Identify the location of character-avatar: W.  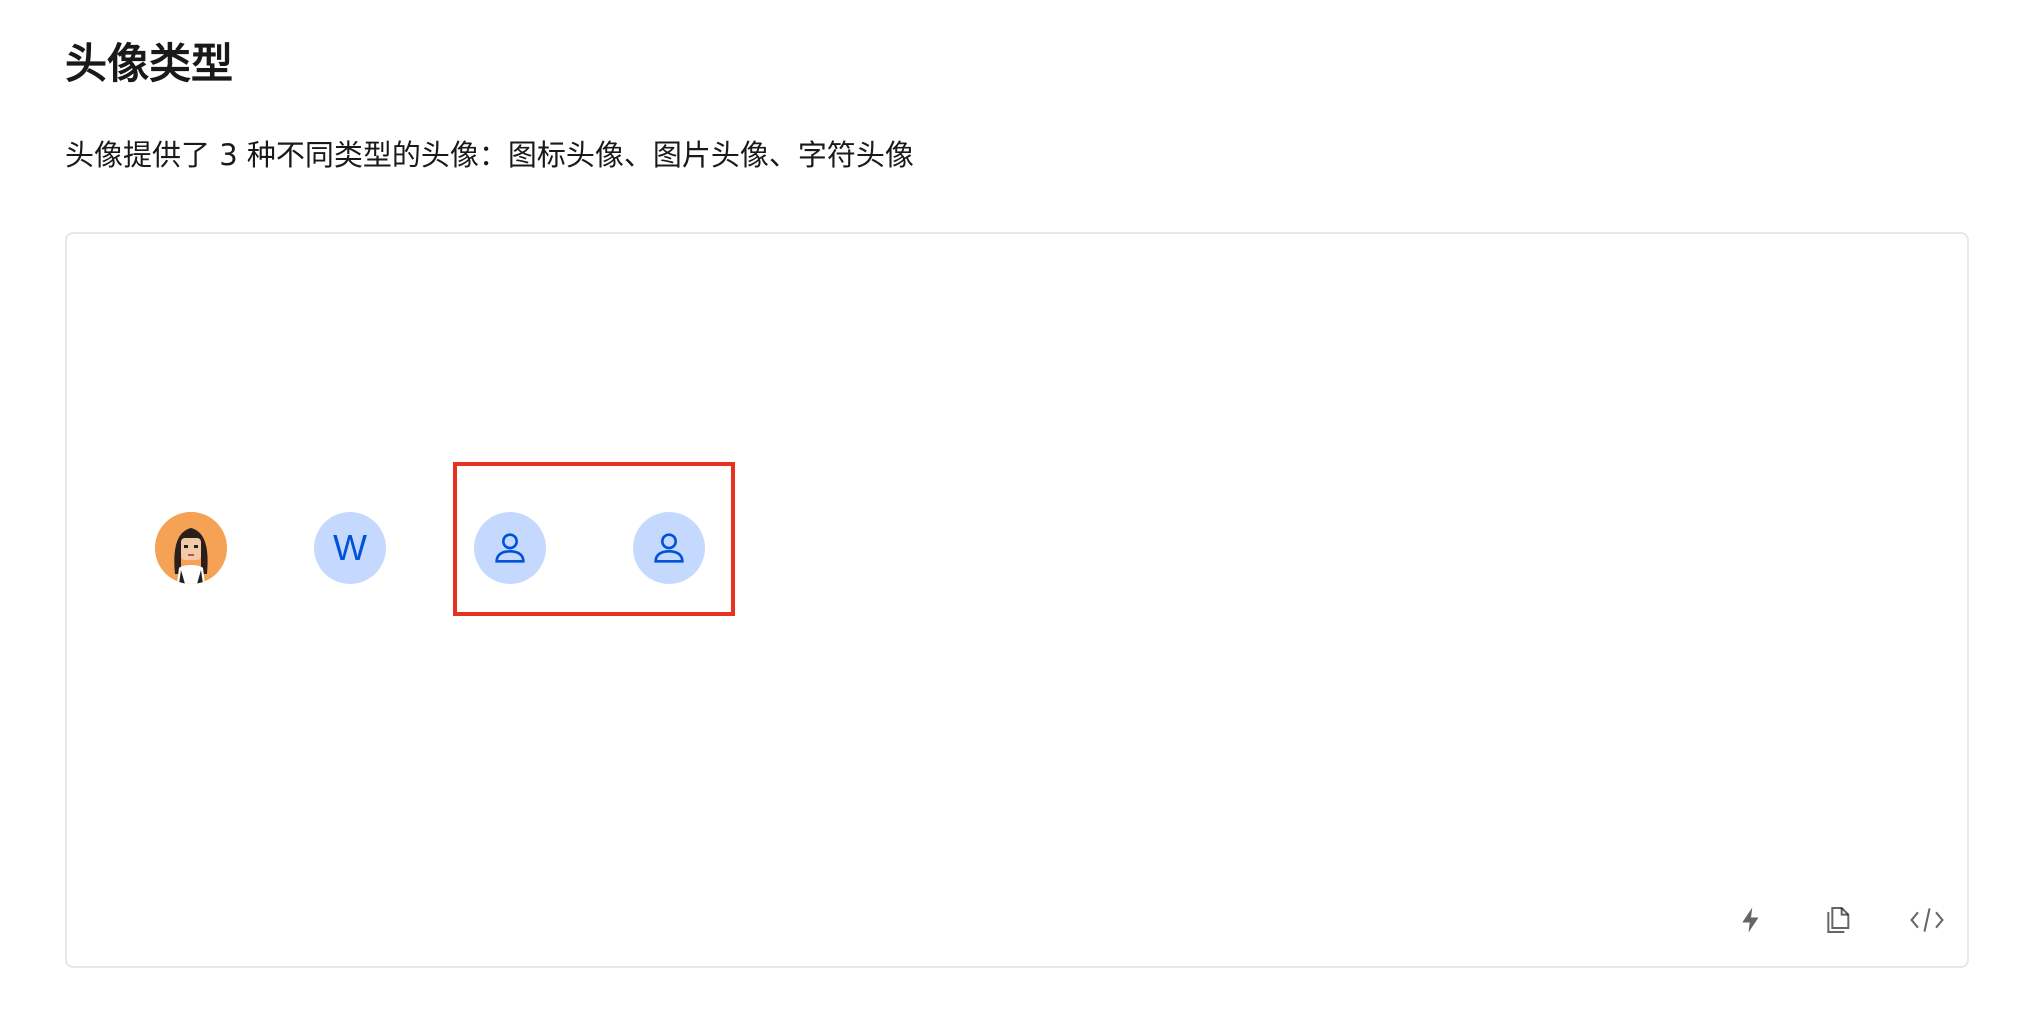
(350, 548).